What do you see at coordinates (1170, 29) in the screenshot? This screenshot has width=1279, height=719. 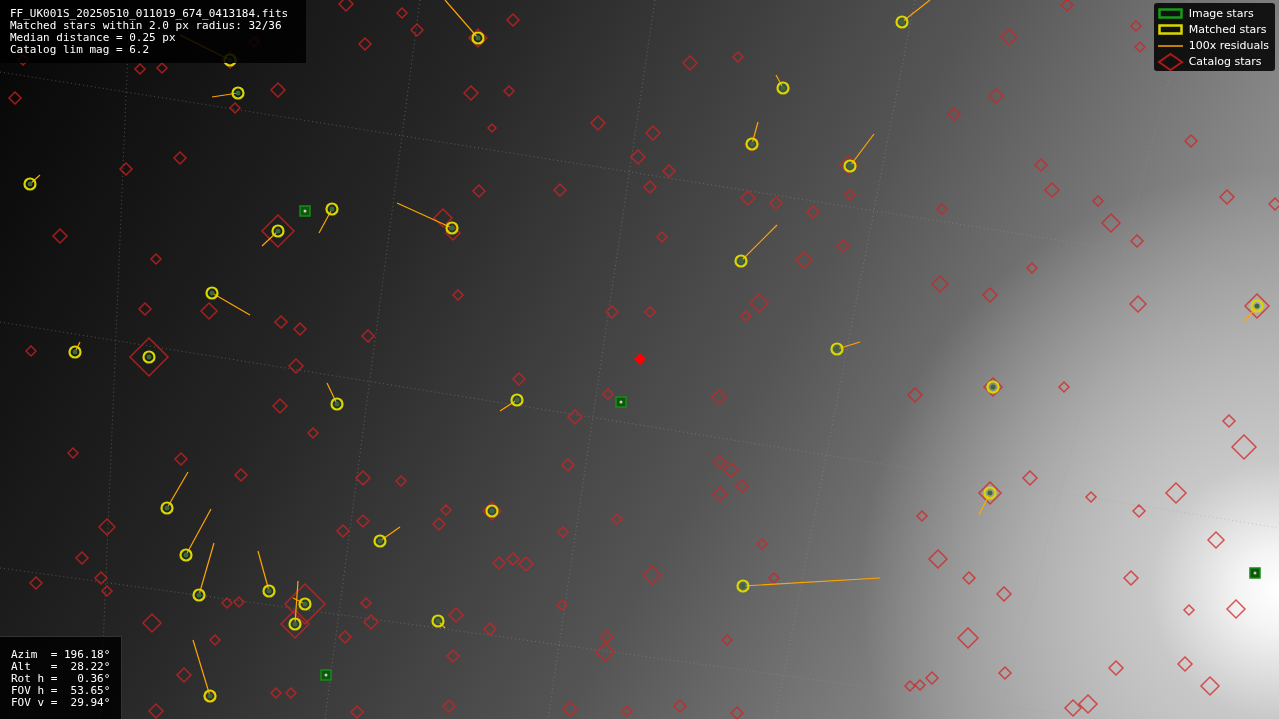 I see `matched-star-legend-icon` at bounding box center [1170, 29].